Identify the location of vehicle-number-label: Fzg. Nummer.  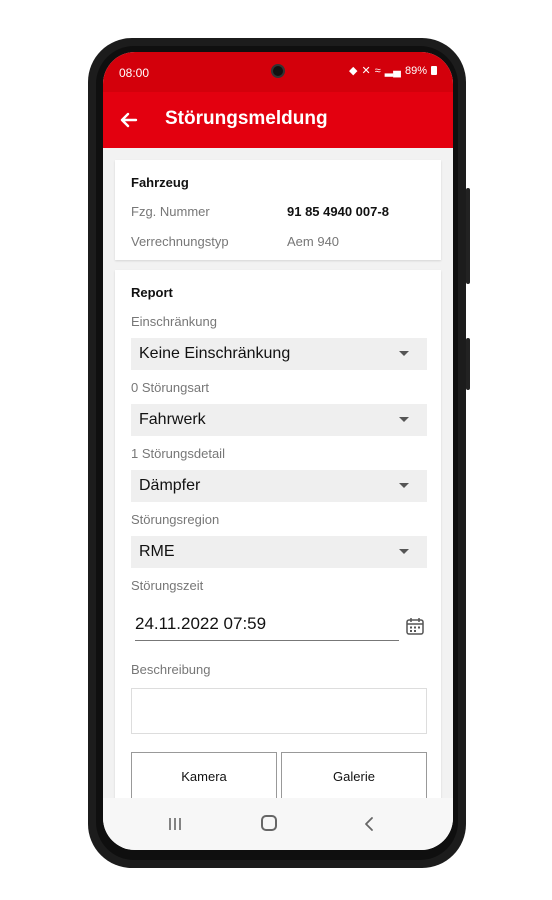
(170, 211).